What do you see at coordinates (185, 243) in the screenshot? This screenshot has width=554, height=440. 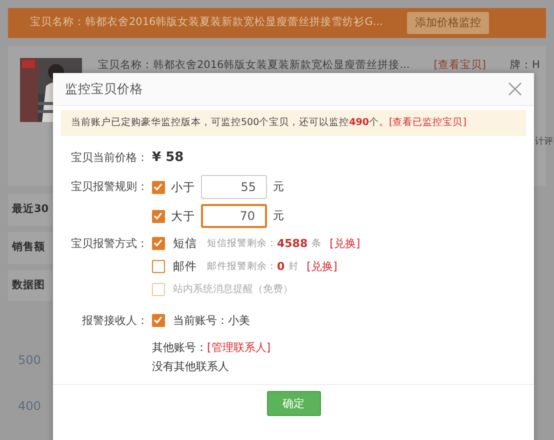 I see `method-label: 短信` at bounding box center [185, 243].